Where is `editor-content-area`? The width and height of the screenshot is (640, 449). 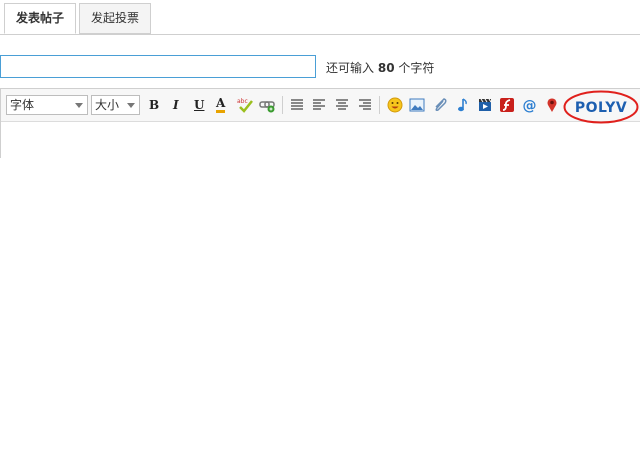
editor-content-area is located at coordinates (320, 139).